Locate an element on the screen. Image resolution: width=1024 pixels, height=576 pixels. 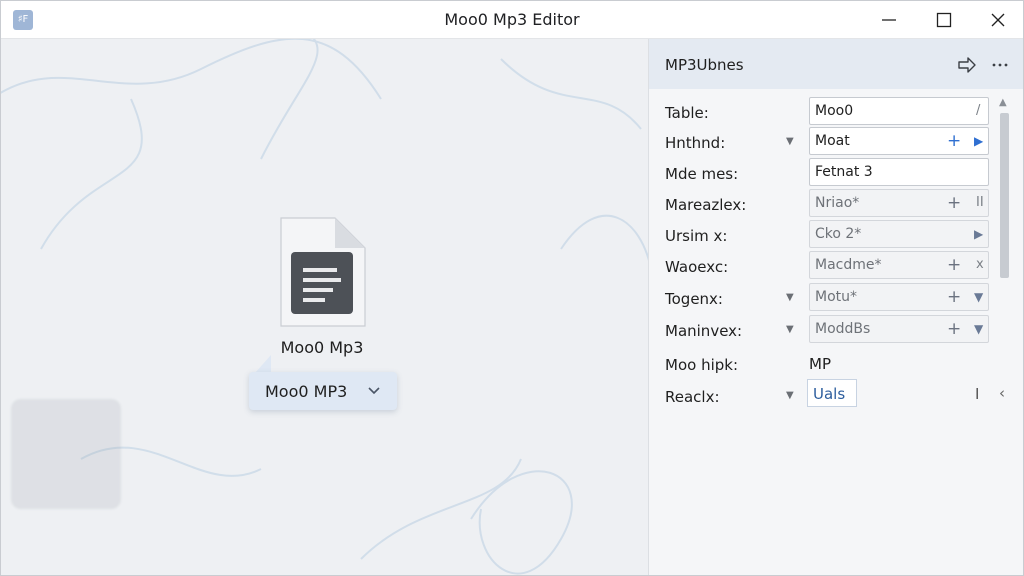
field-value: Moat is located at coordinates (832, 141).